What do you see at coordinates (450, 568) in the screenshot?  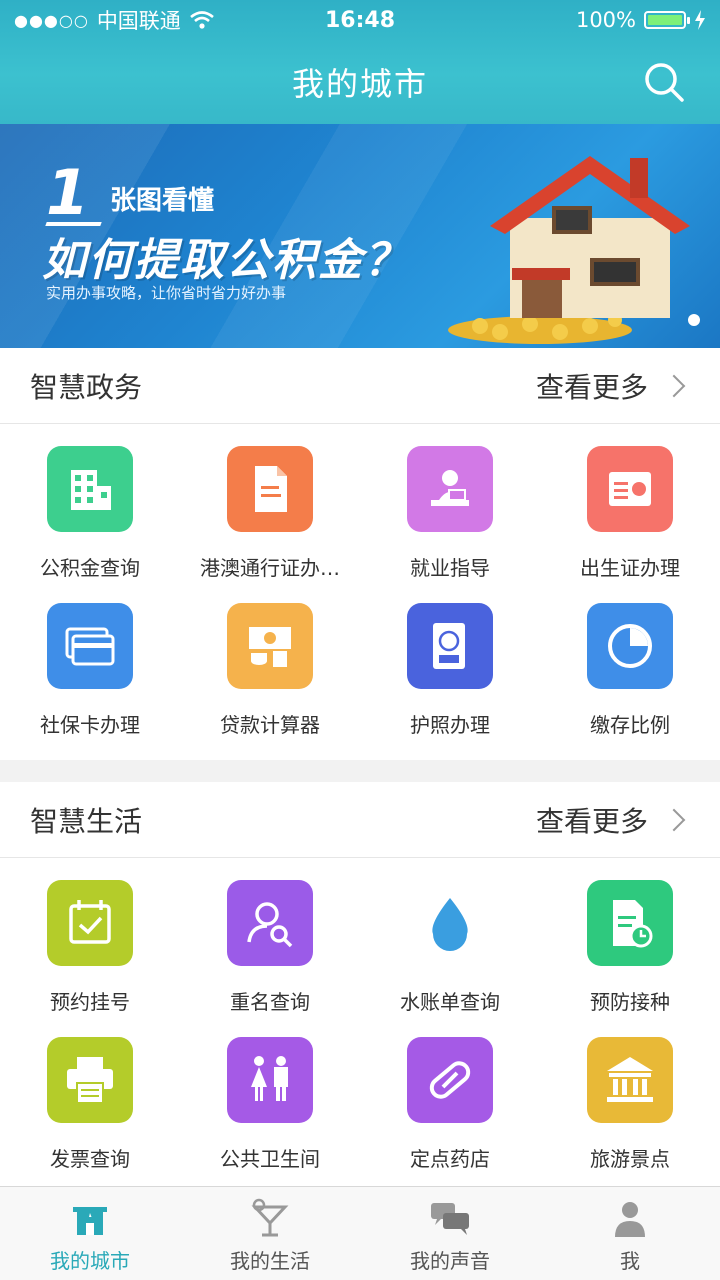 I see `service-label: 就业指导` at bounding box center [450, 568].